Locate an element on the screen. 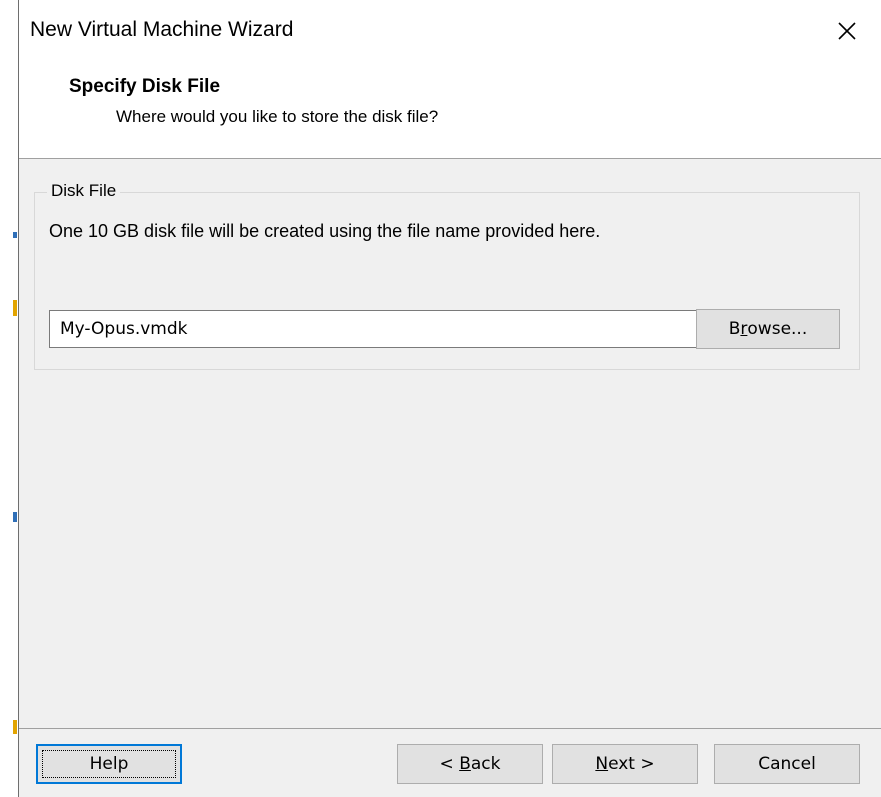 The height and width of the screenshot is (797, 881). title-bar: New Virtual Machine Wizard is located at coordinates (450, 35).